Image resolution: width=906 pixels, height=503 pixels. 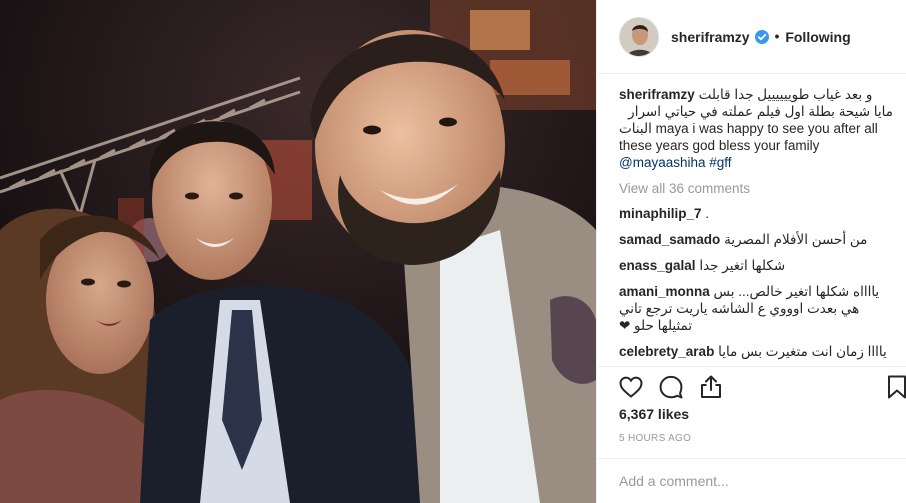 What do you see at coordinates (739, 308) in the screenshot?
I see `comment-text-line-2: هي بعدت اوووي ع الشاشه ياريت ترجع تاني` at bounding box center [739, 308].